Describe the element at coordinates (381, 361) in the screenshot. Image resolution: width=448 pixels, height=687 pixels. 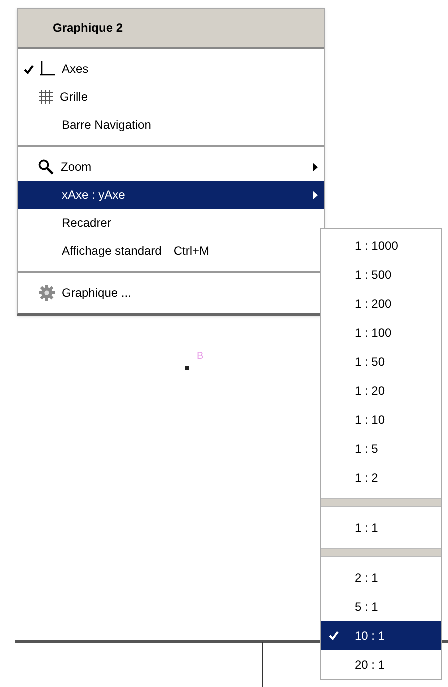
I see `menu-item: 1 : 50` at that location.